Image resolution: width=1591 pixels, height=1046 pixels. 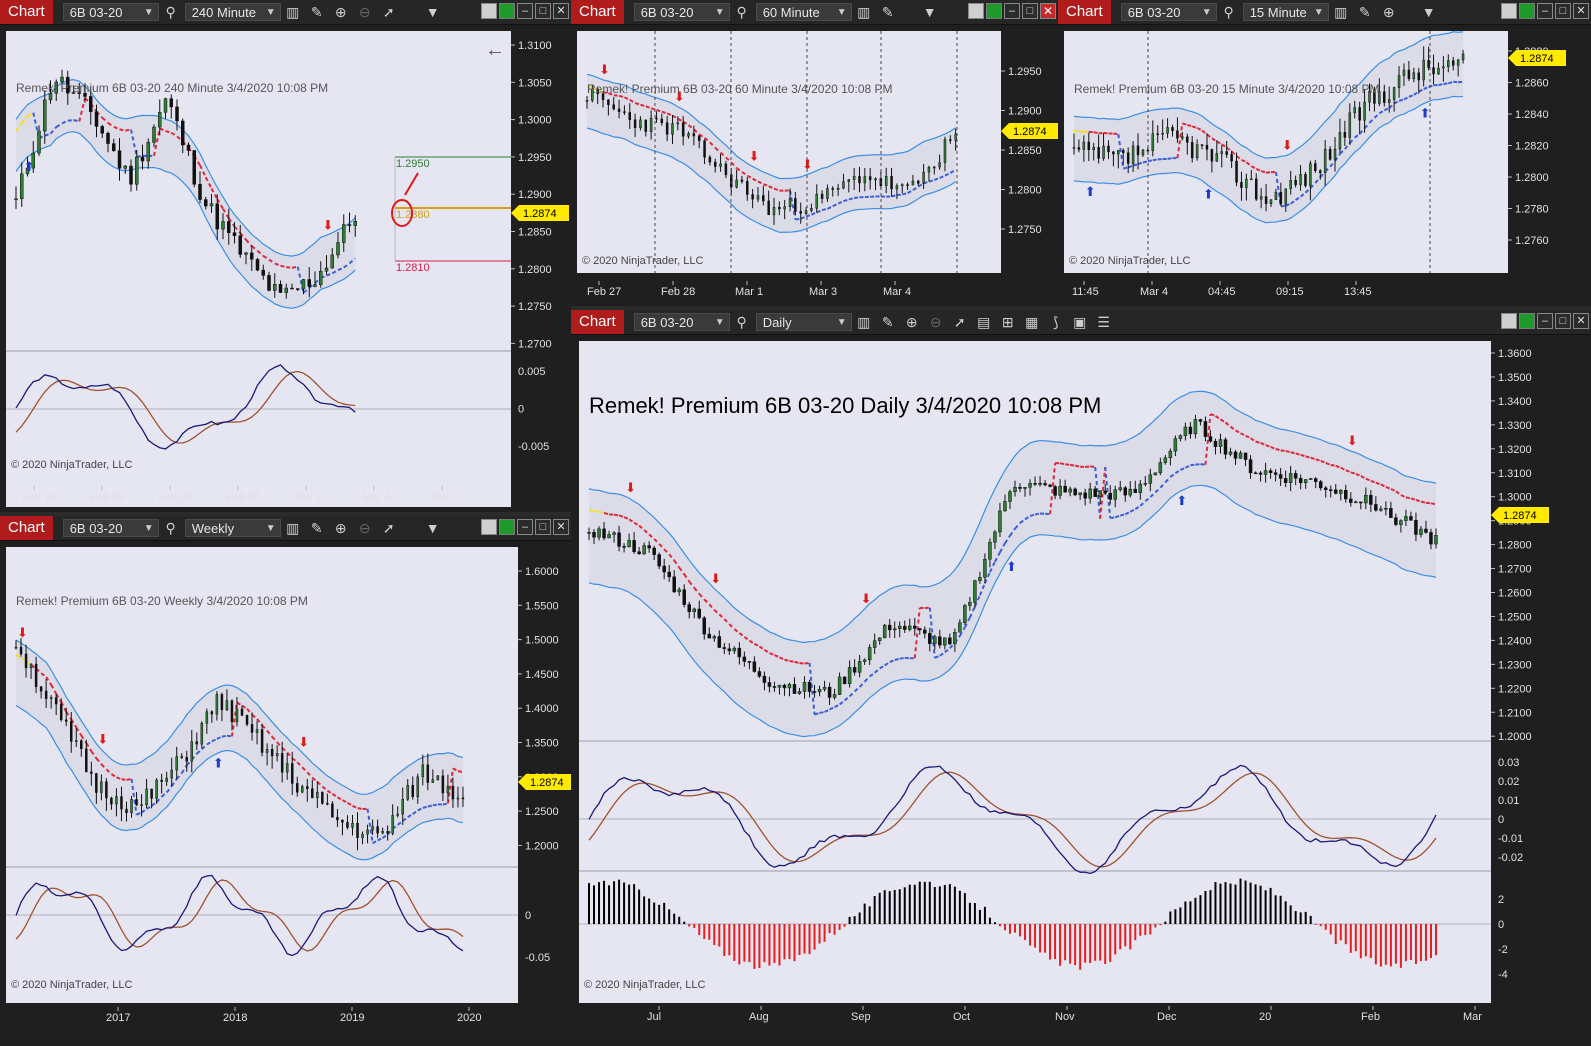 What do you see at coordinates (1104, 322) in the screenshot?
I see `list-icon: ☰` at bounding box center [1104, 322].